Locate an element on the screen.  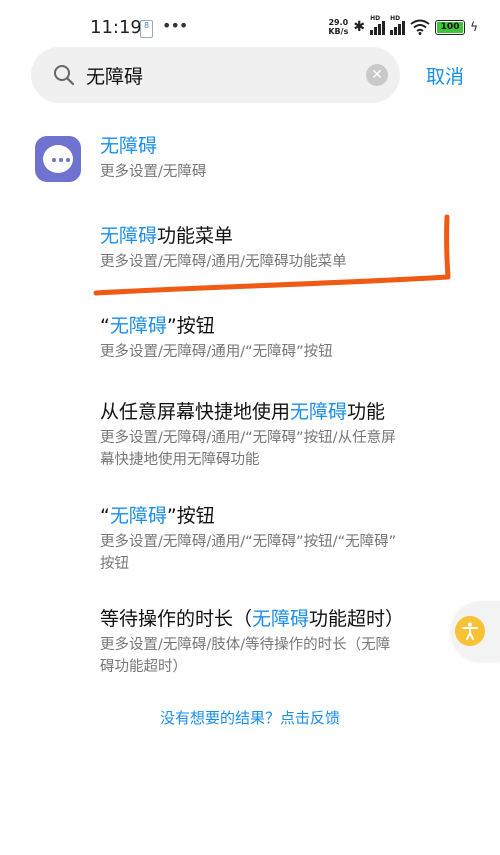
search-result-3: “无障碍”按钮 更多设置/无障碍/通用/“无障碍”按钮 is located at coordinates (295, 337).